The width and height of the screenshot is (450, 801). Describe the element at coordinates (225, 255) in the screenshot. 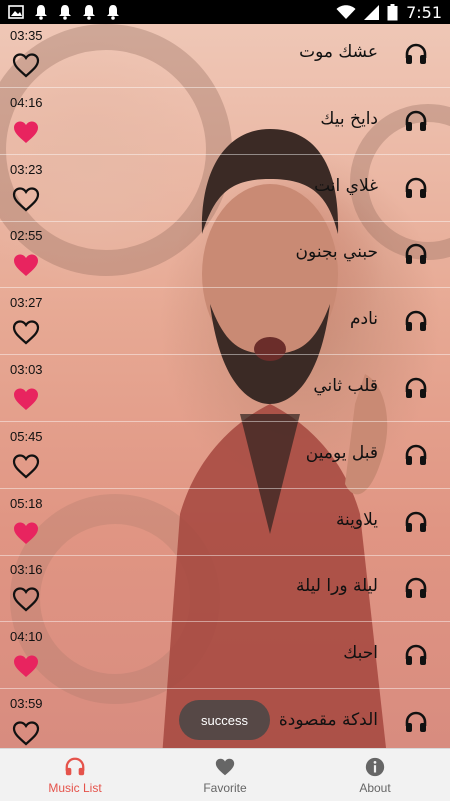

I see `song-row: 02:55 حبني بجنون` at that location.